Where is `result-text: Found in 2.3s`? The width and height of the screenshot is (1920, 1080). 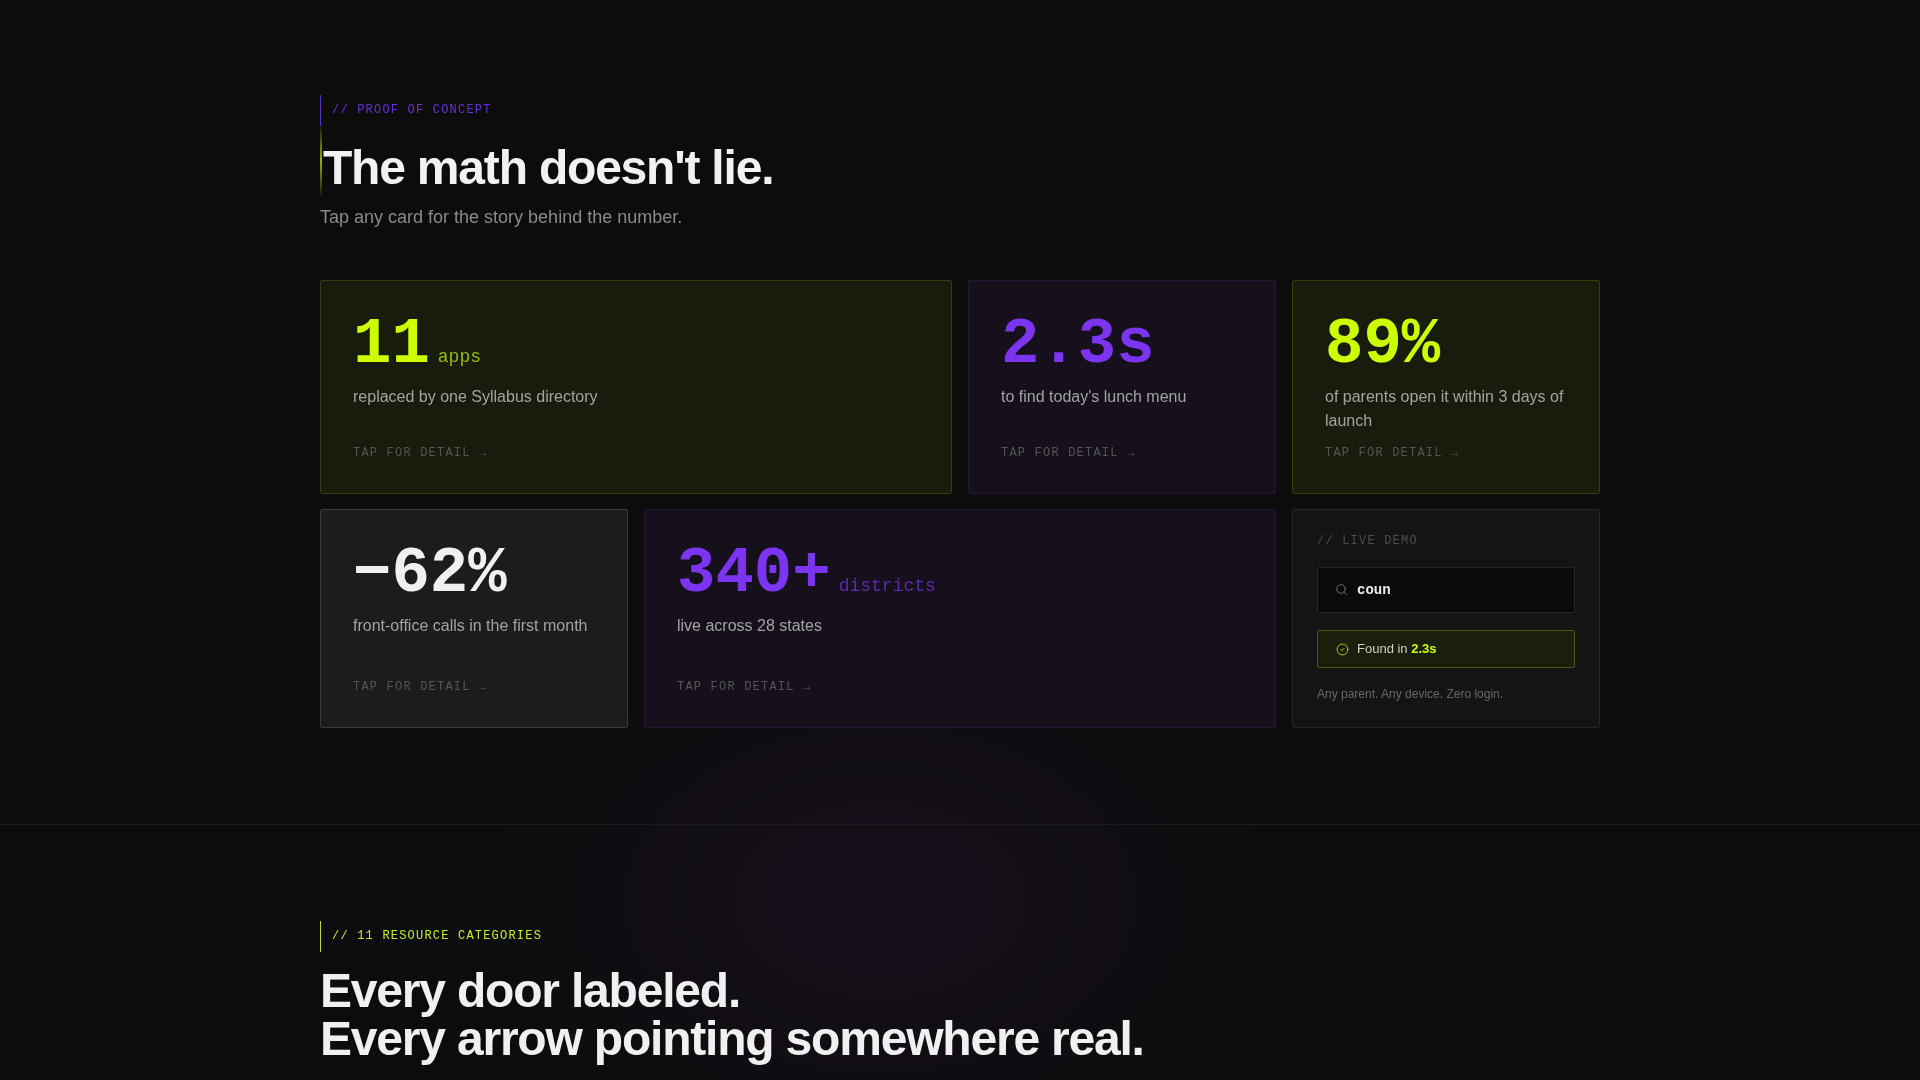 result-text: Found in 2.3s is located at coordinates (1397, 649).